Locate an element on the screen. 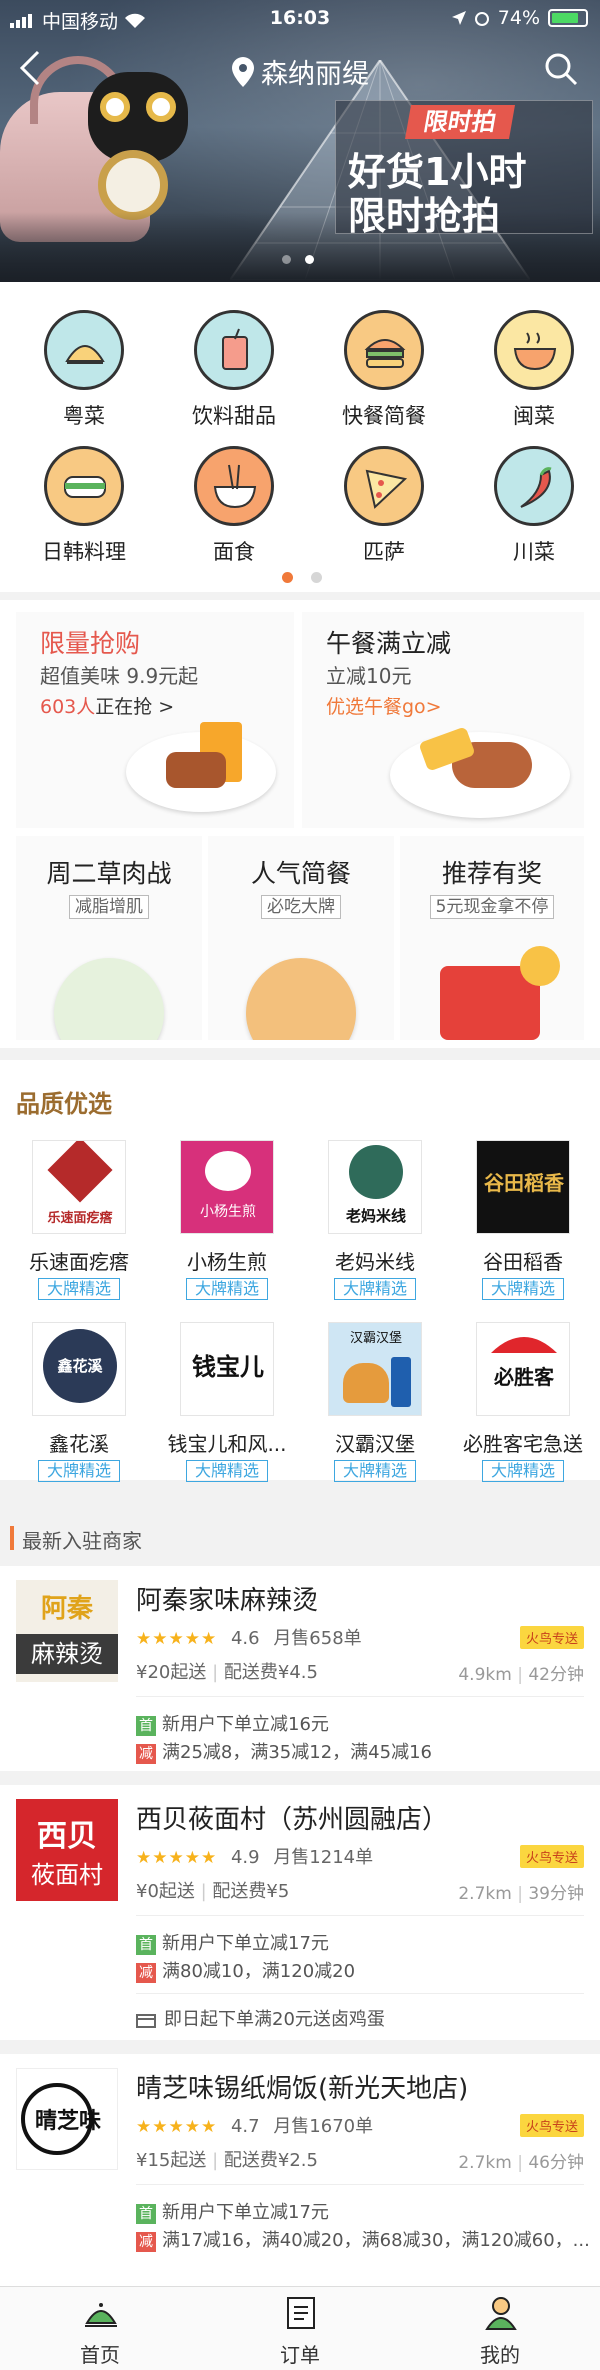 This screenshot has height=2370, width=600. flash-sale-card: 限量抢购 超值美味 9.9元起 603人正在抢 > is located at coordinates (155, 720).